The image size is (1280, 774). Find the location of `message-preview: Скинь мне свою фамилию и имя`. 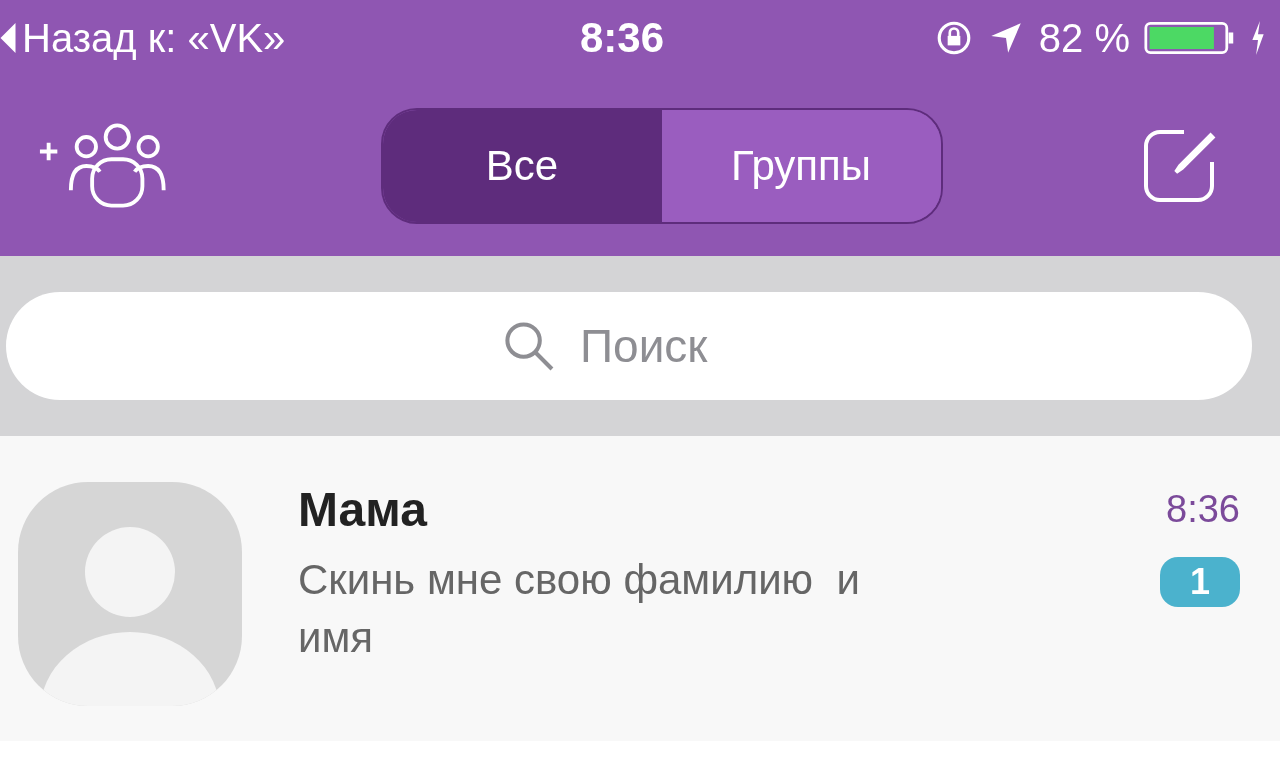

message-preview: Скинь мне свою фамилию и имя is located at coordinates (579, 609).